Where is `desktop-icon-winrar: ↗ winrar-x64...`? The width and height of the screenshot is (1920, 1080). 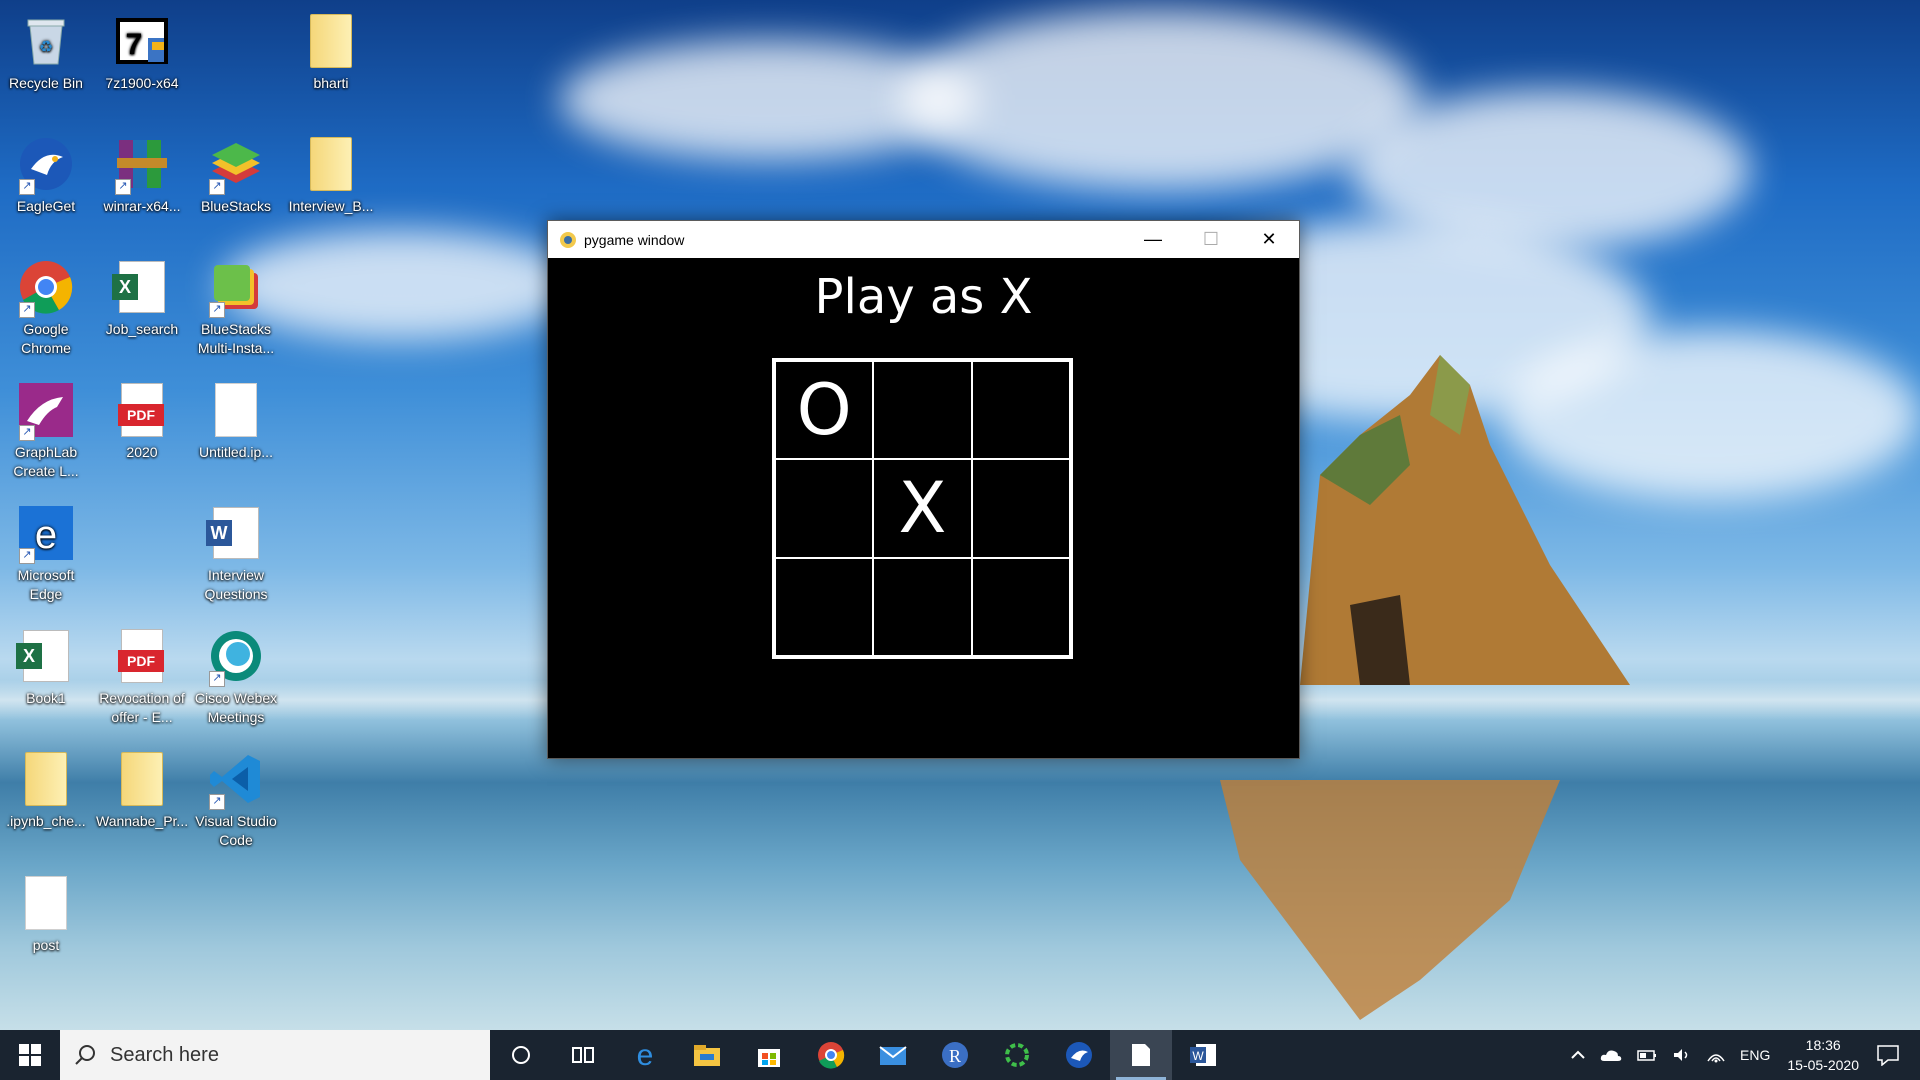
desktop-icon-winrar: ↗ winrar-x64... is located at coordinates (142, 172).